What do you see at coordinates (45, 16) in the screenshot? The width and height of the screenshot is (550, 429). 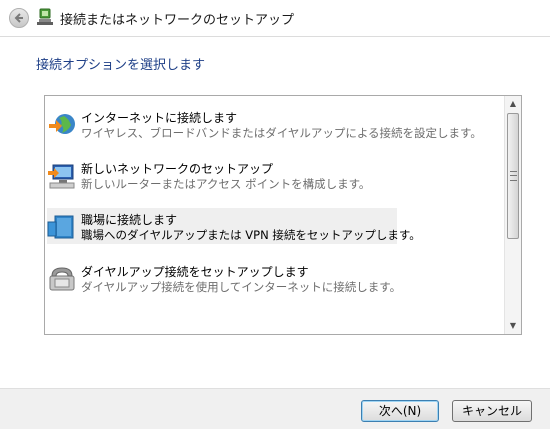 I see `network-setup-icon` at bounding box center [45, 16].